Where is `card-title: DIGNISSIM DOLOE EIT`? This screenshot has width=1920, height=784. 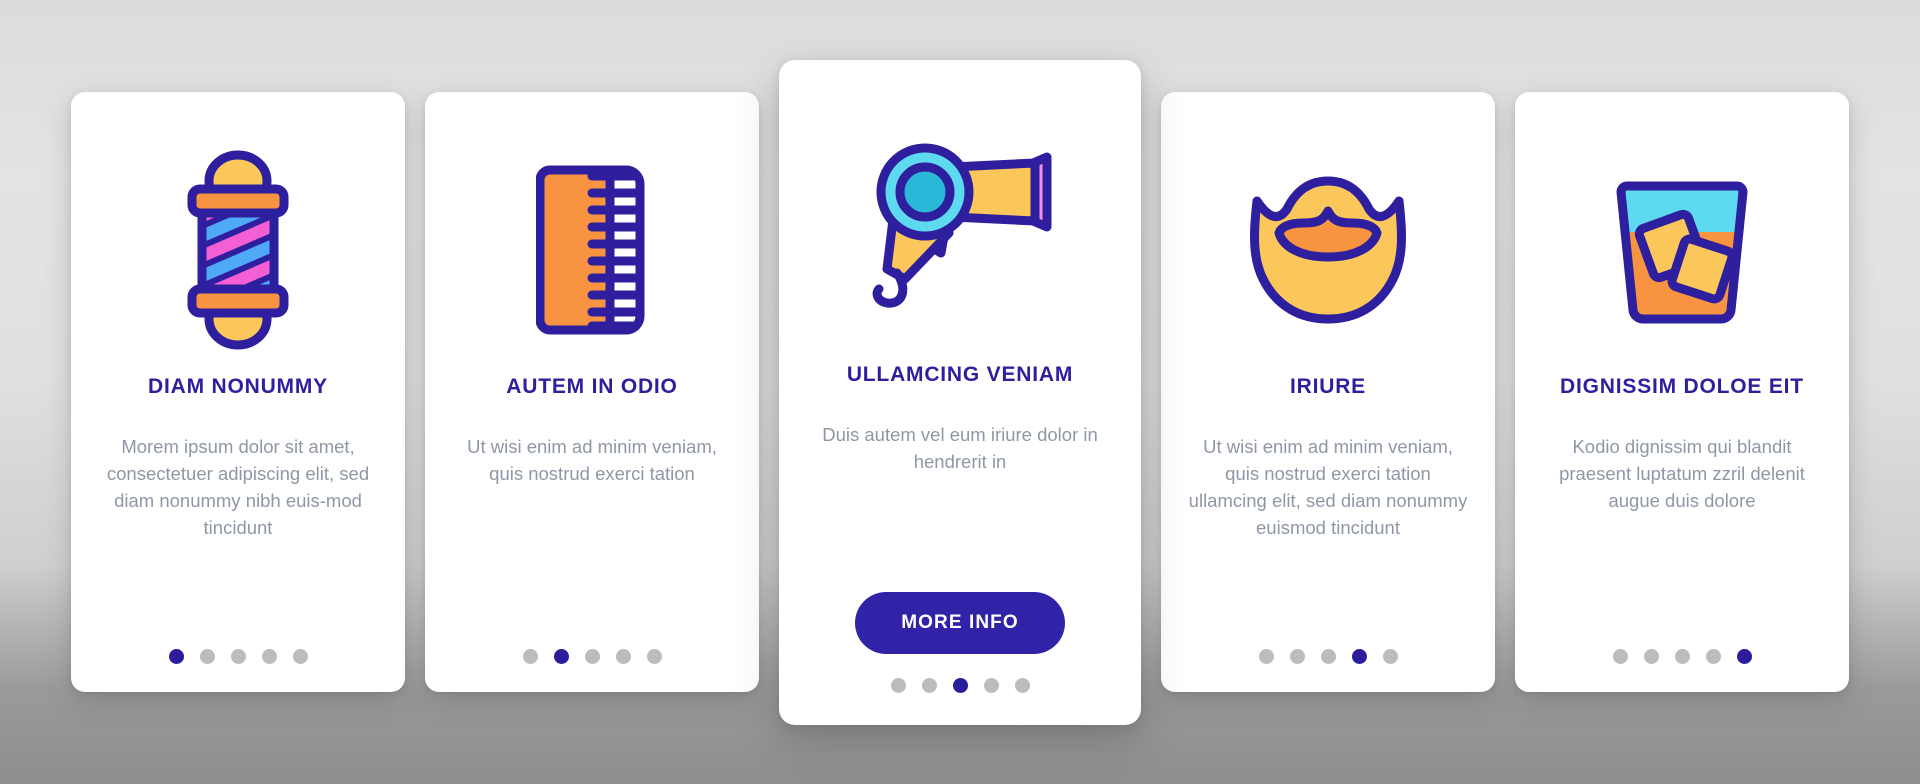 card-title: DIGNISSIM DOLOE EIT is located at coordinates (1682, 386).